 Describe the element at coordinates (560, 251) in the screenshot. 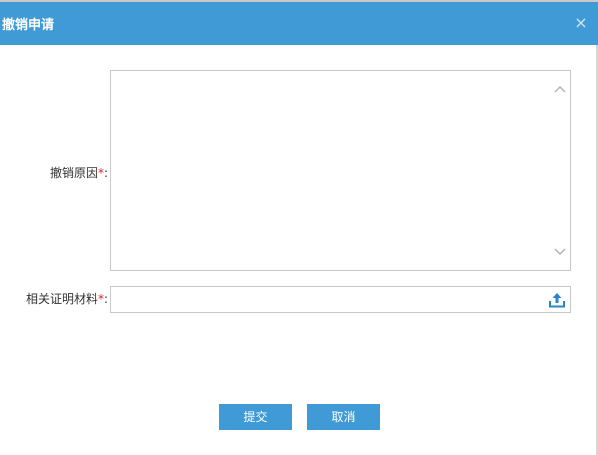

I see `chevron-down-icon` at that location.